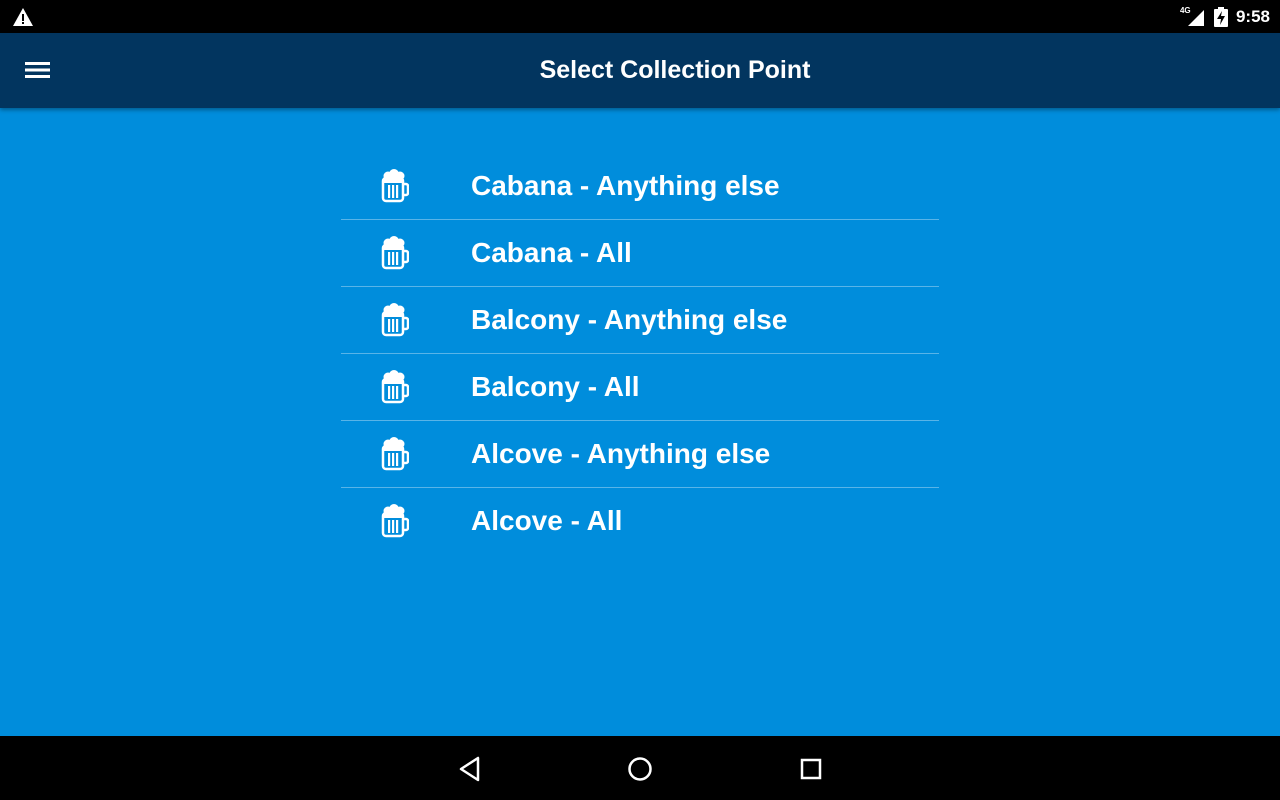 This screenshot has width=1280, height=800. I want to click on collection-point-item: Cabana - All, so click(640, 253).